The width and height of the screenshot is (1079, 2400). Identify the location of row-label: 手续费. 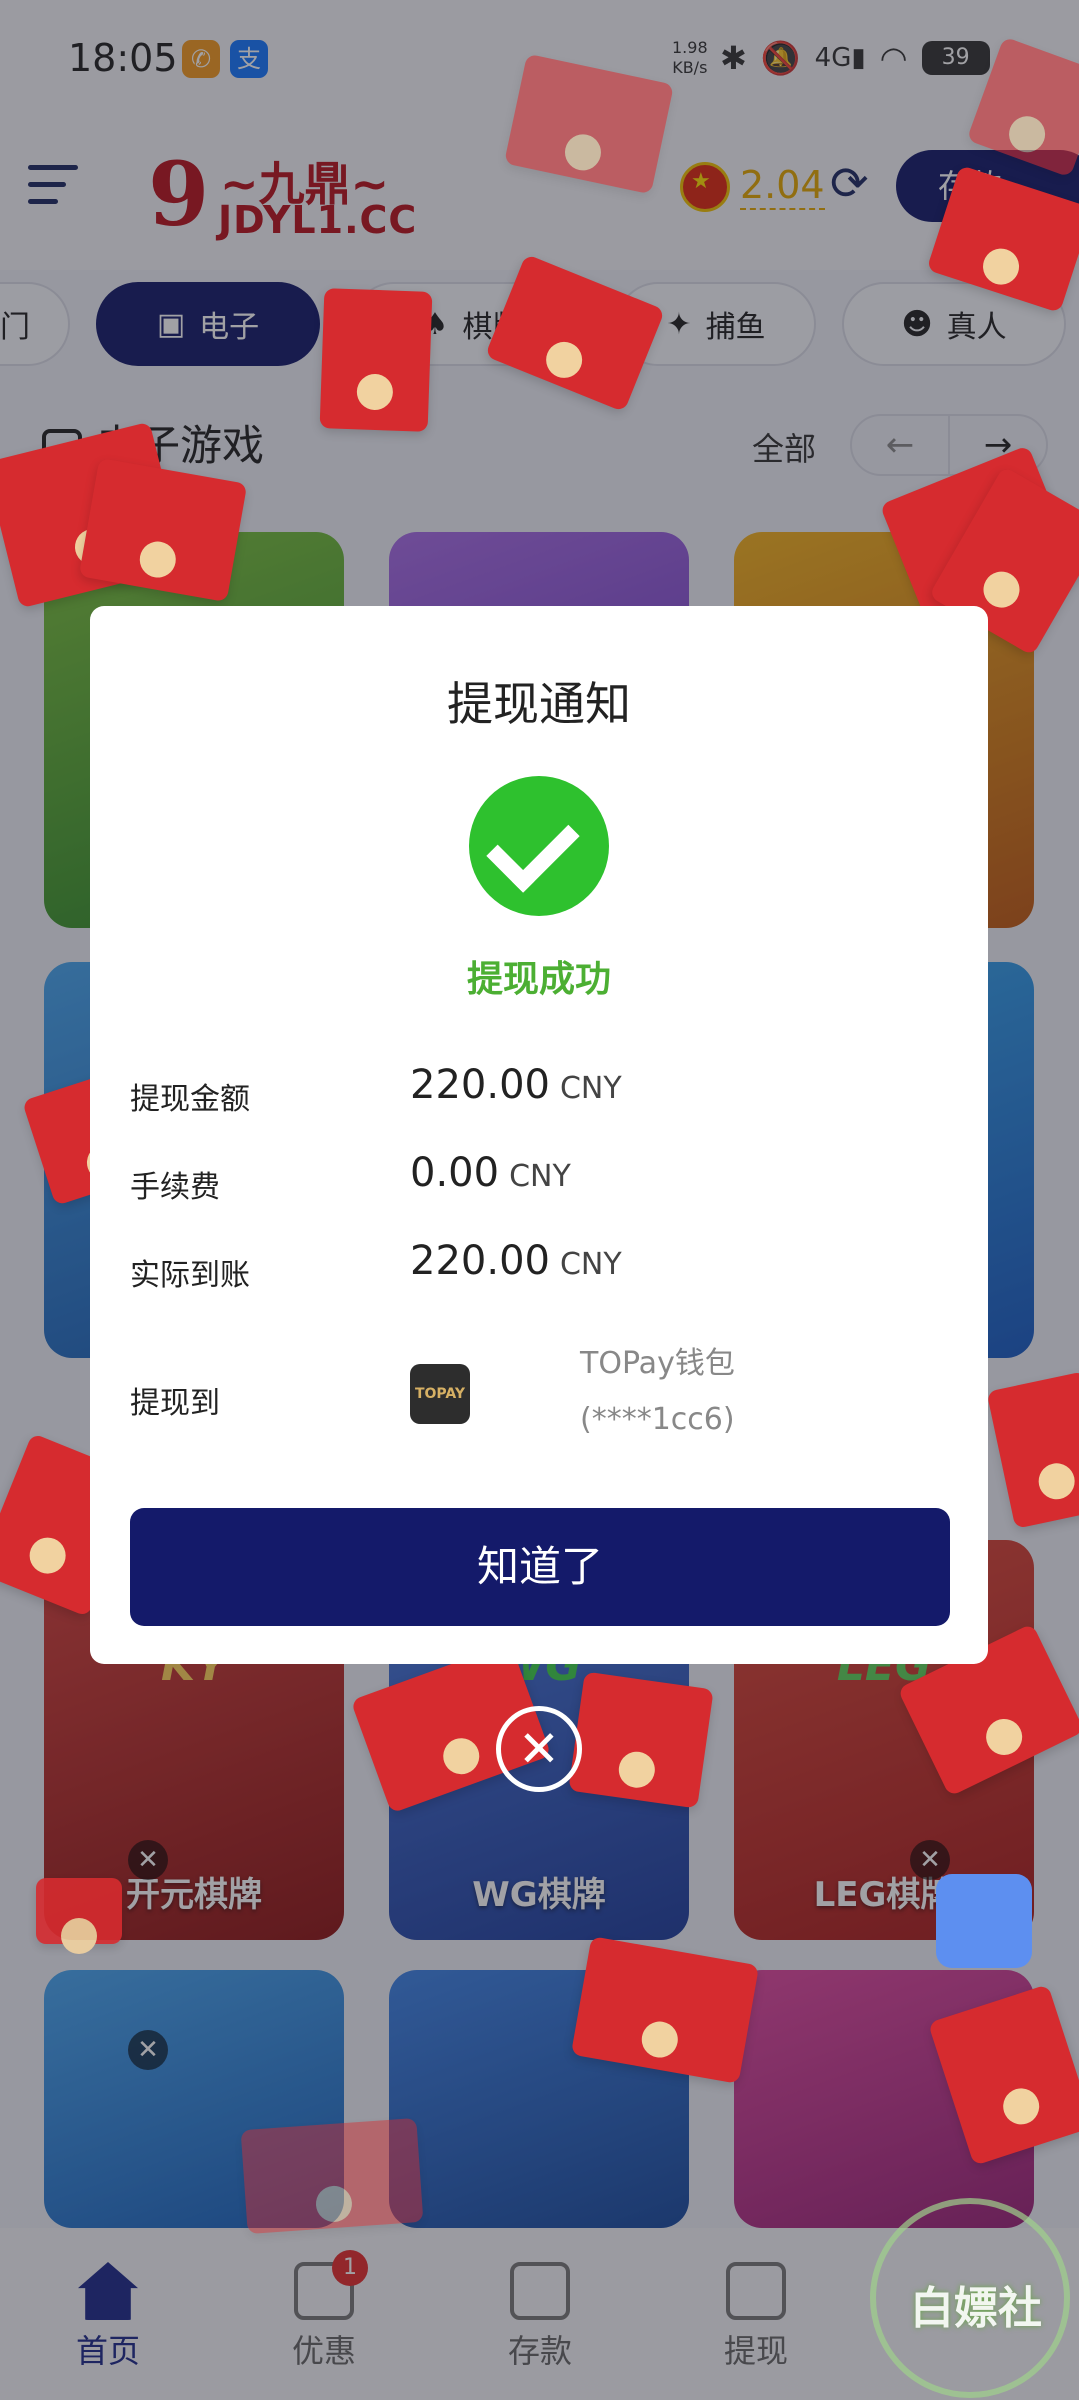
(175, 1187).